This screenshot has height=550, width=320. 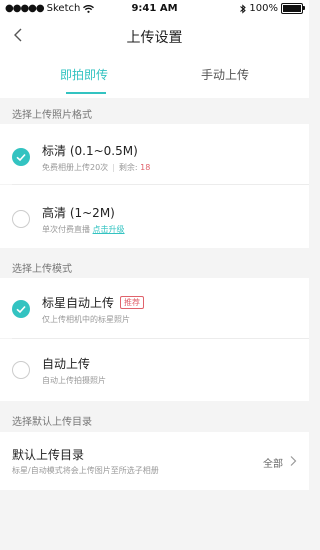 I want to click on default-directory-row: 默认上传目录 标星/自动模式将会上传图片至所选子相册 全部, so click(x=154, y=461).